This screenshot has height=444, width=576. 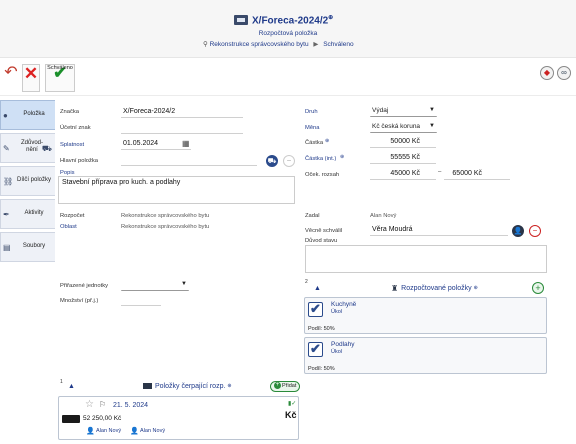 I want to click on add-budgeted-button: +, so click(x=538, y=288).